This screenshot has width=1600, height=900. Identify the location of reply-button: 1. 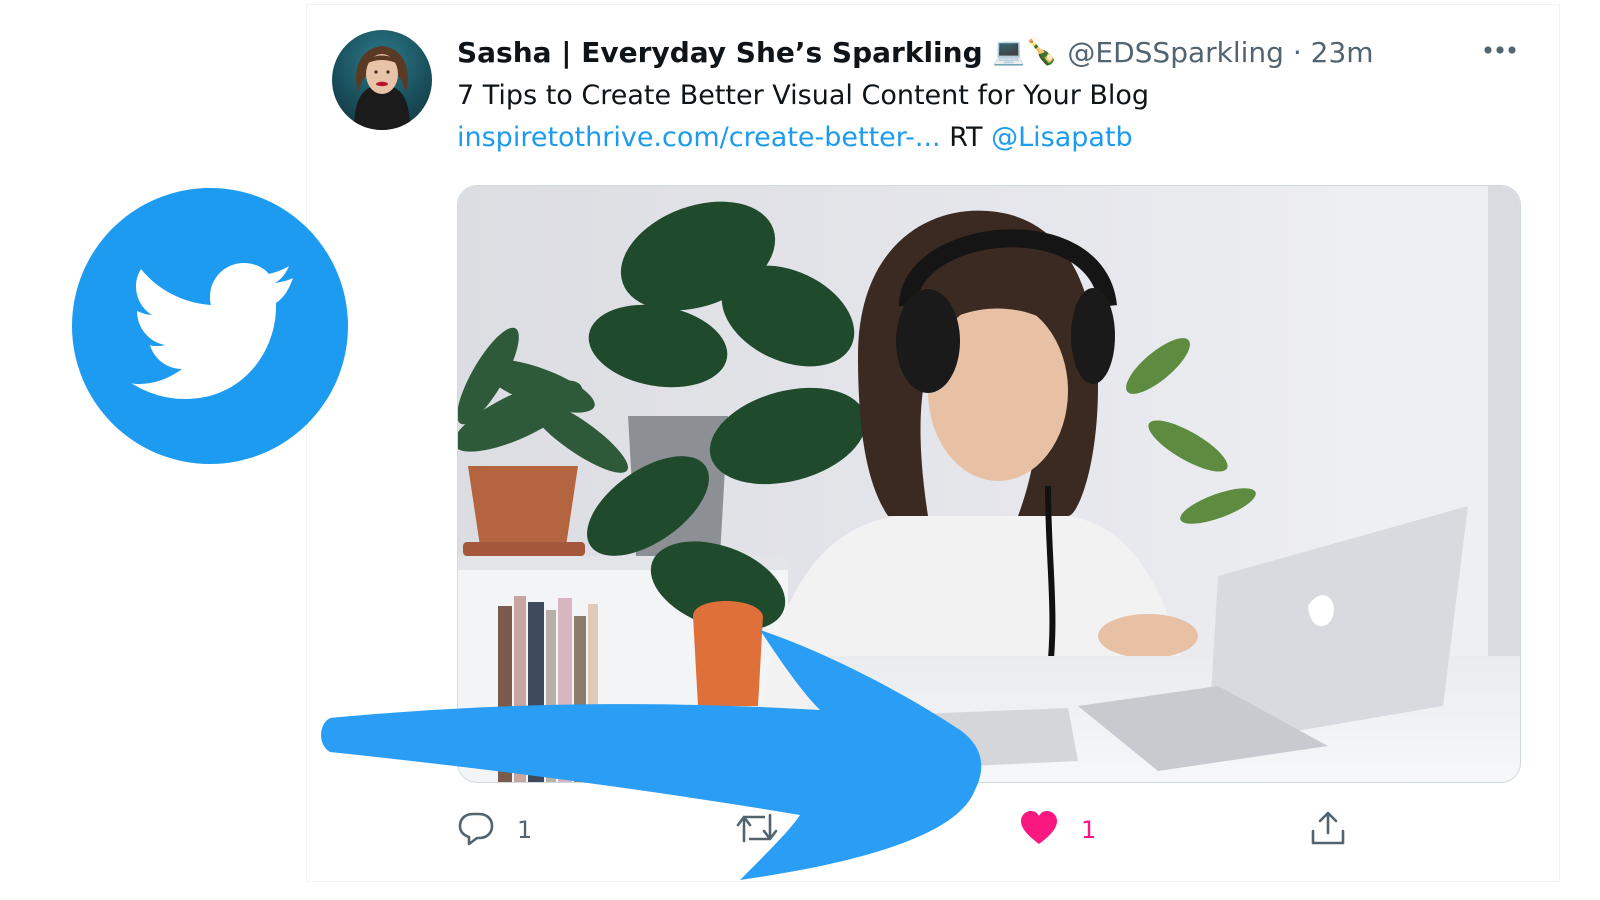
(494, 830).